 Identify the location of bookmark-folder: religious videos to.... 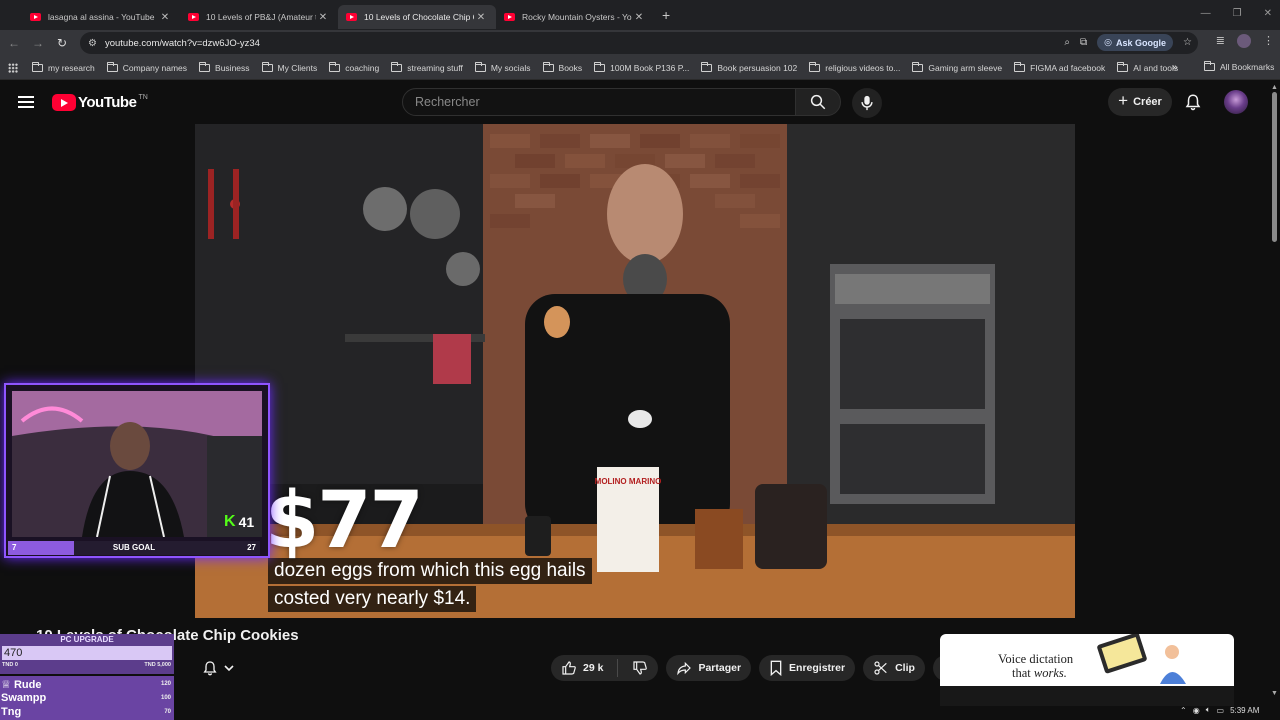
(854, 67).